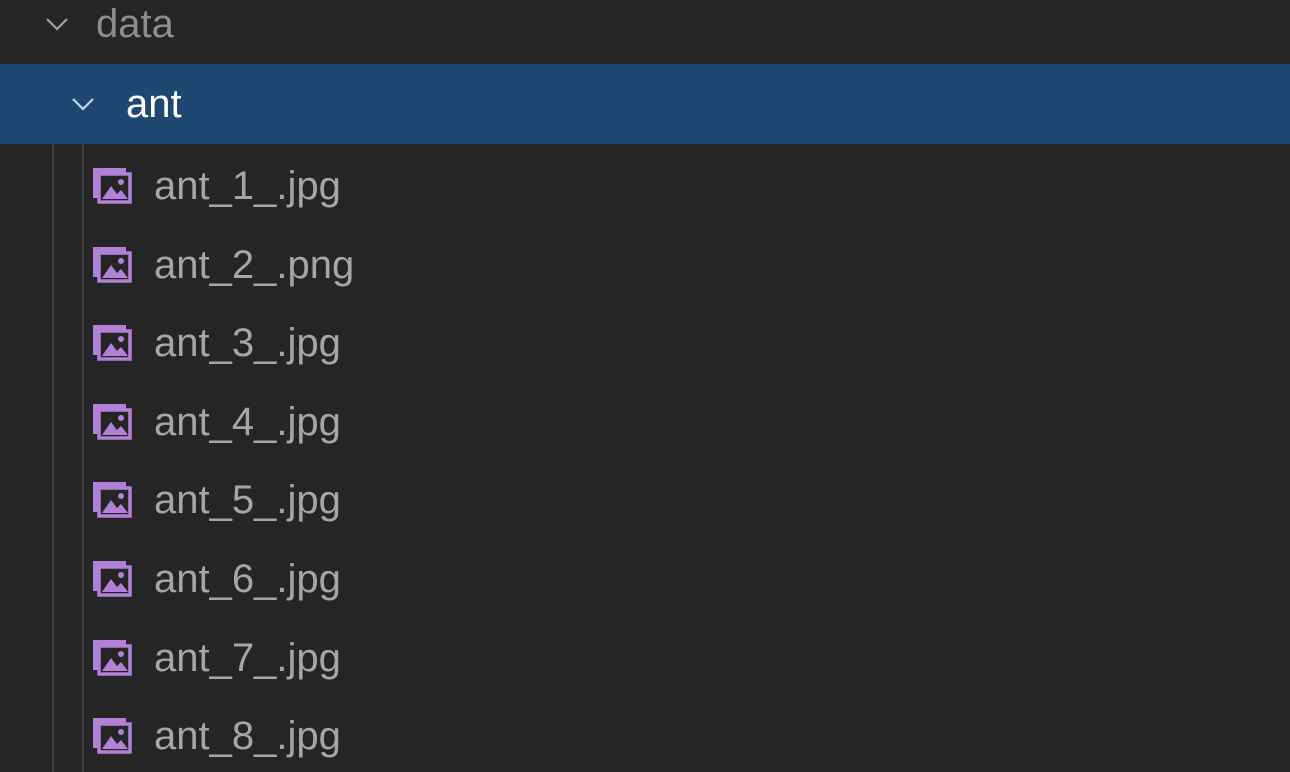 The width and height of the screenshot is (1290, 772). I want to click on file-label: ant_4_.jpg, so click(247, 421).